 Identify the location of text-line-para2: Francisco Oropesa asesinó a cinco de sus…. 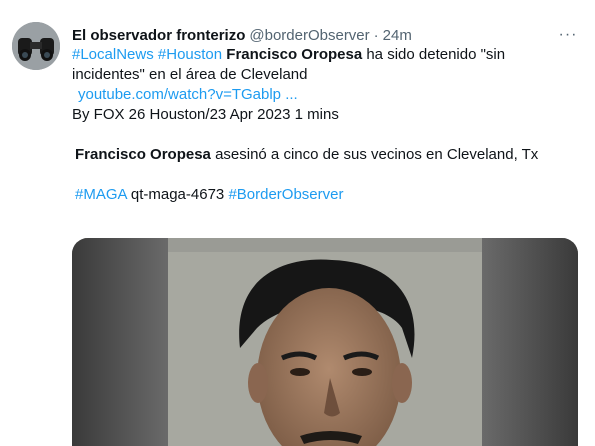
(322, 155).